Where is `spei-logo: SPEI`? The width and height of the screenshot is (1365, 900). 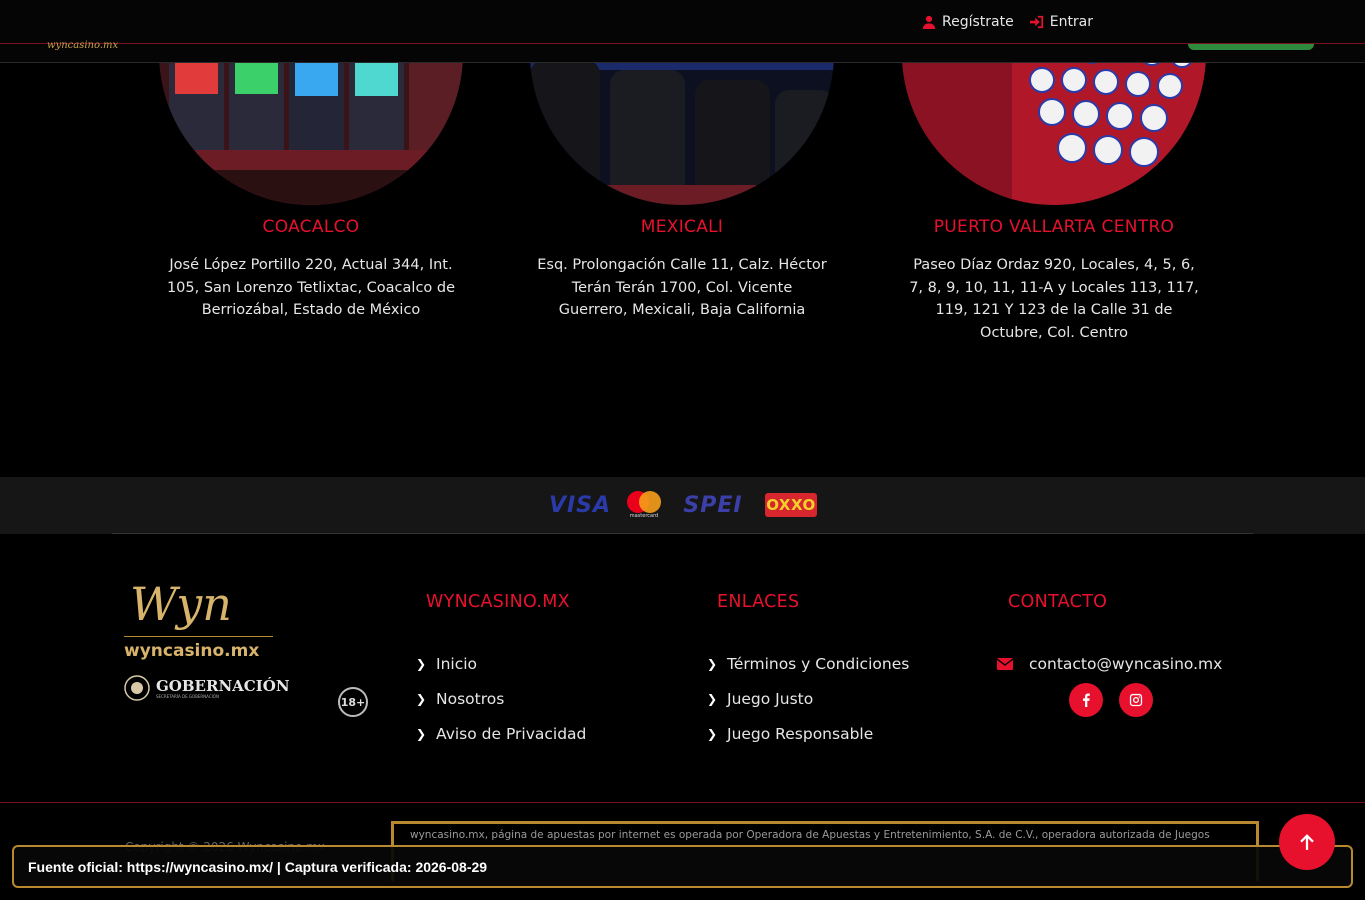
spei-logo: SPEI is located at coordinates (713, 505).